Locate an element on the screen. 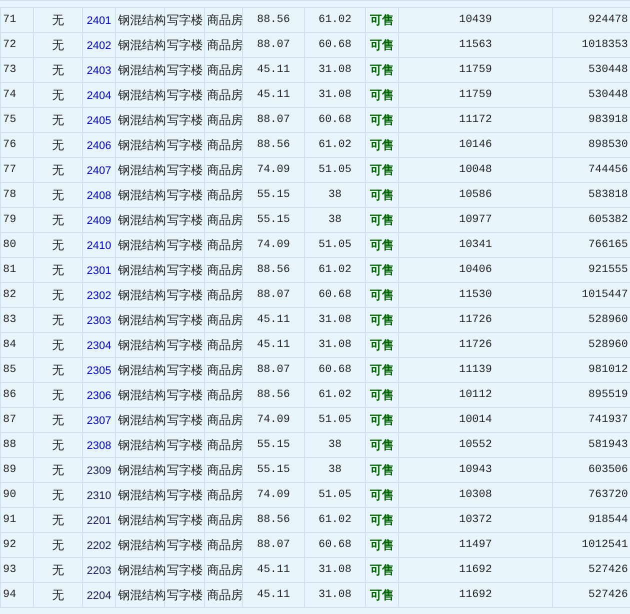 The height and width of the screenshot is (614, 630). row-number: 86 is located at coordinates (9, 395).